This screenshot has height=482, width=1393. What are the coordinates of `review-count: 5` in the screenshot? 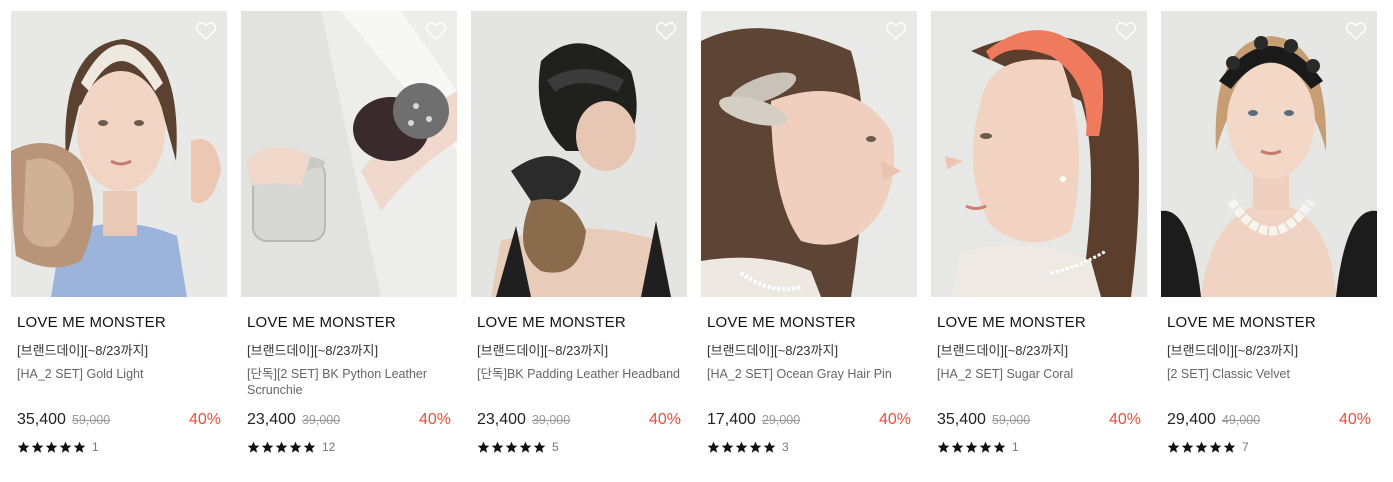 It's located at (555, 447).